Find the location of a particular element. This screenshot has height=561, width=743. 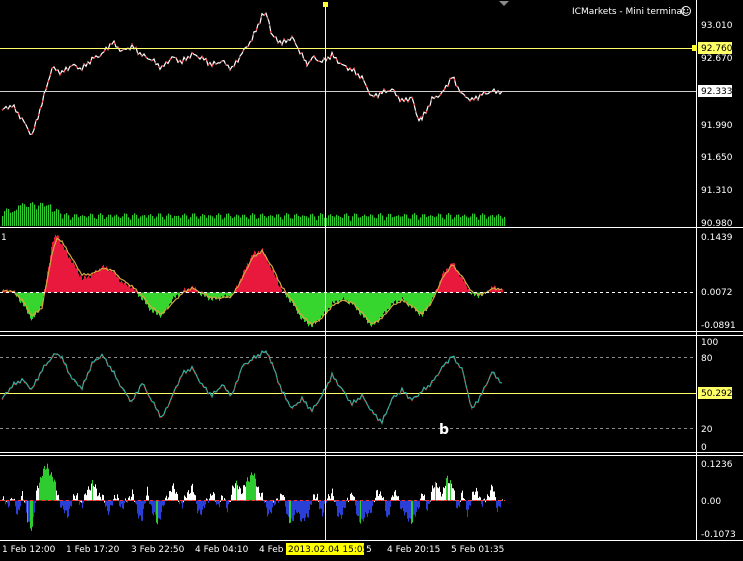

price-badge-current: 92.333 is located at coordinates (715, 91).